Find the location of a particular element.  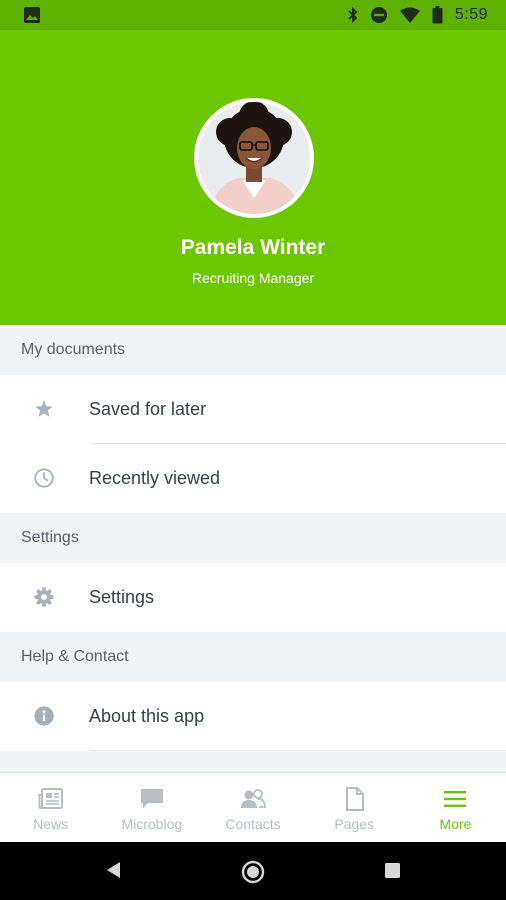

saved-for-later-label: Saved for later is located at coordinates (148, 409).